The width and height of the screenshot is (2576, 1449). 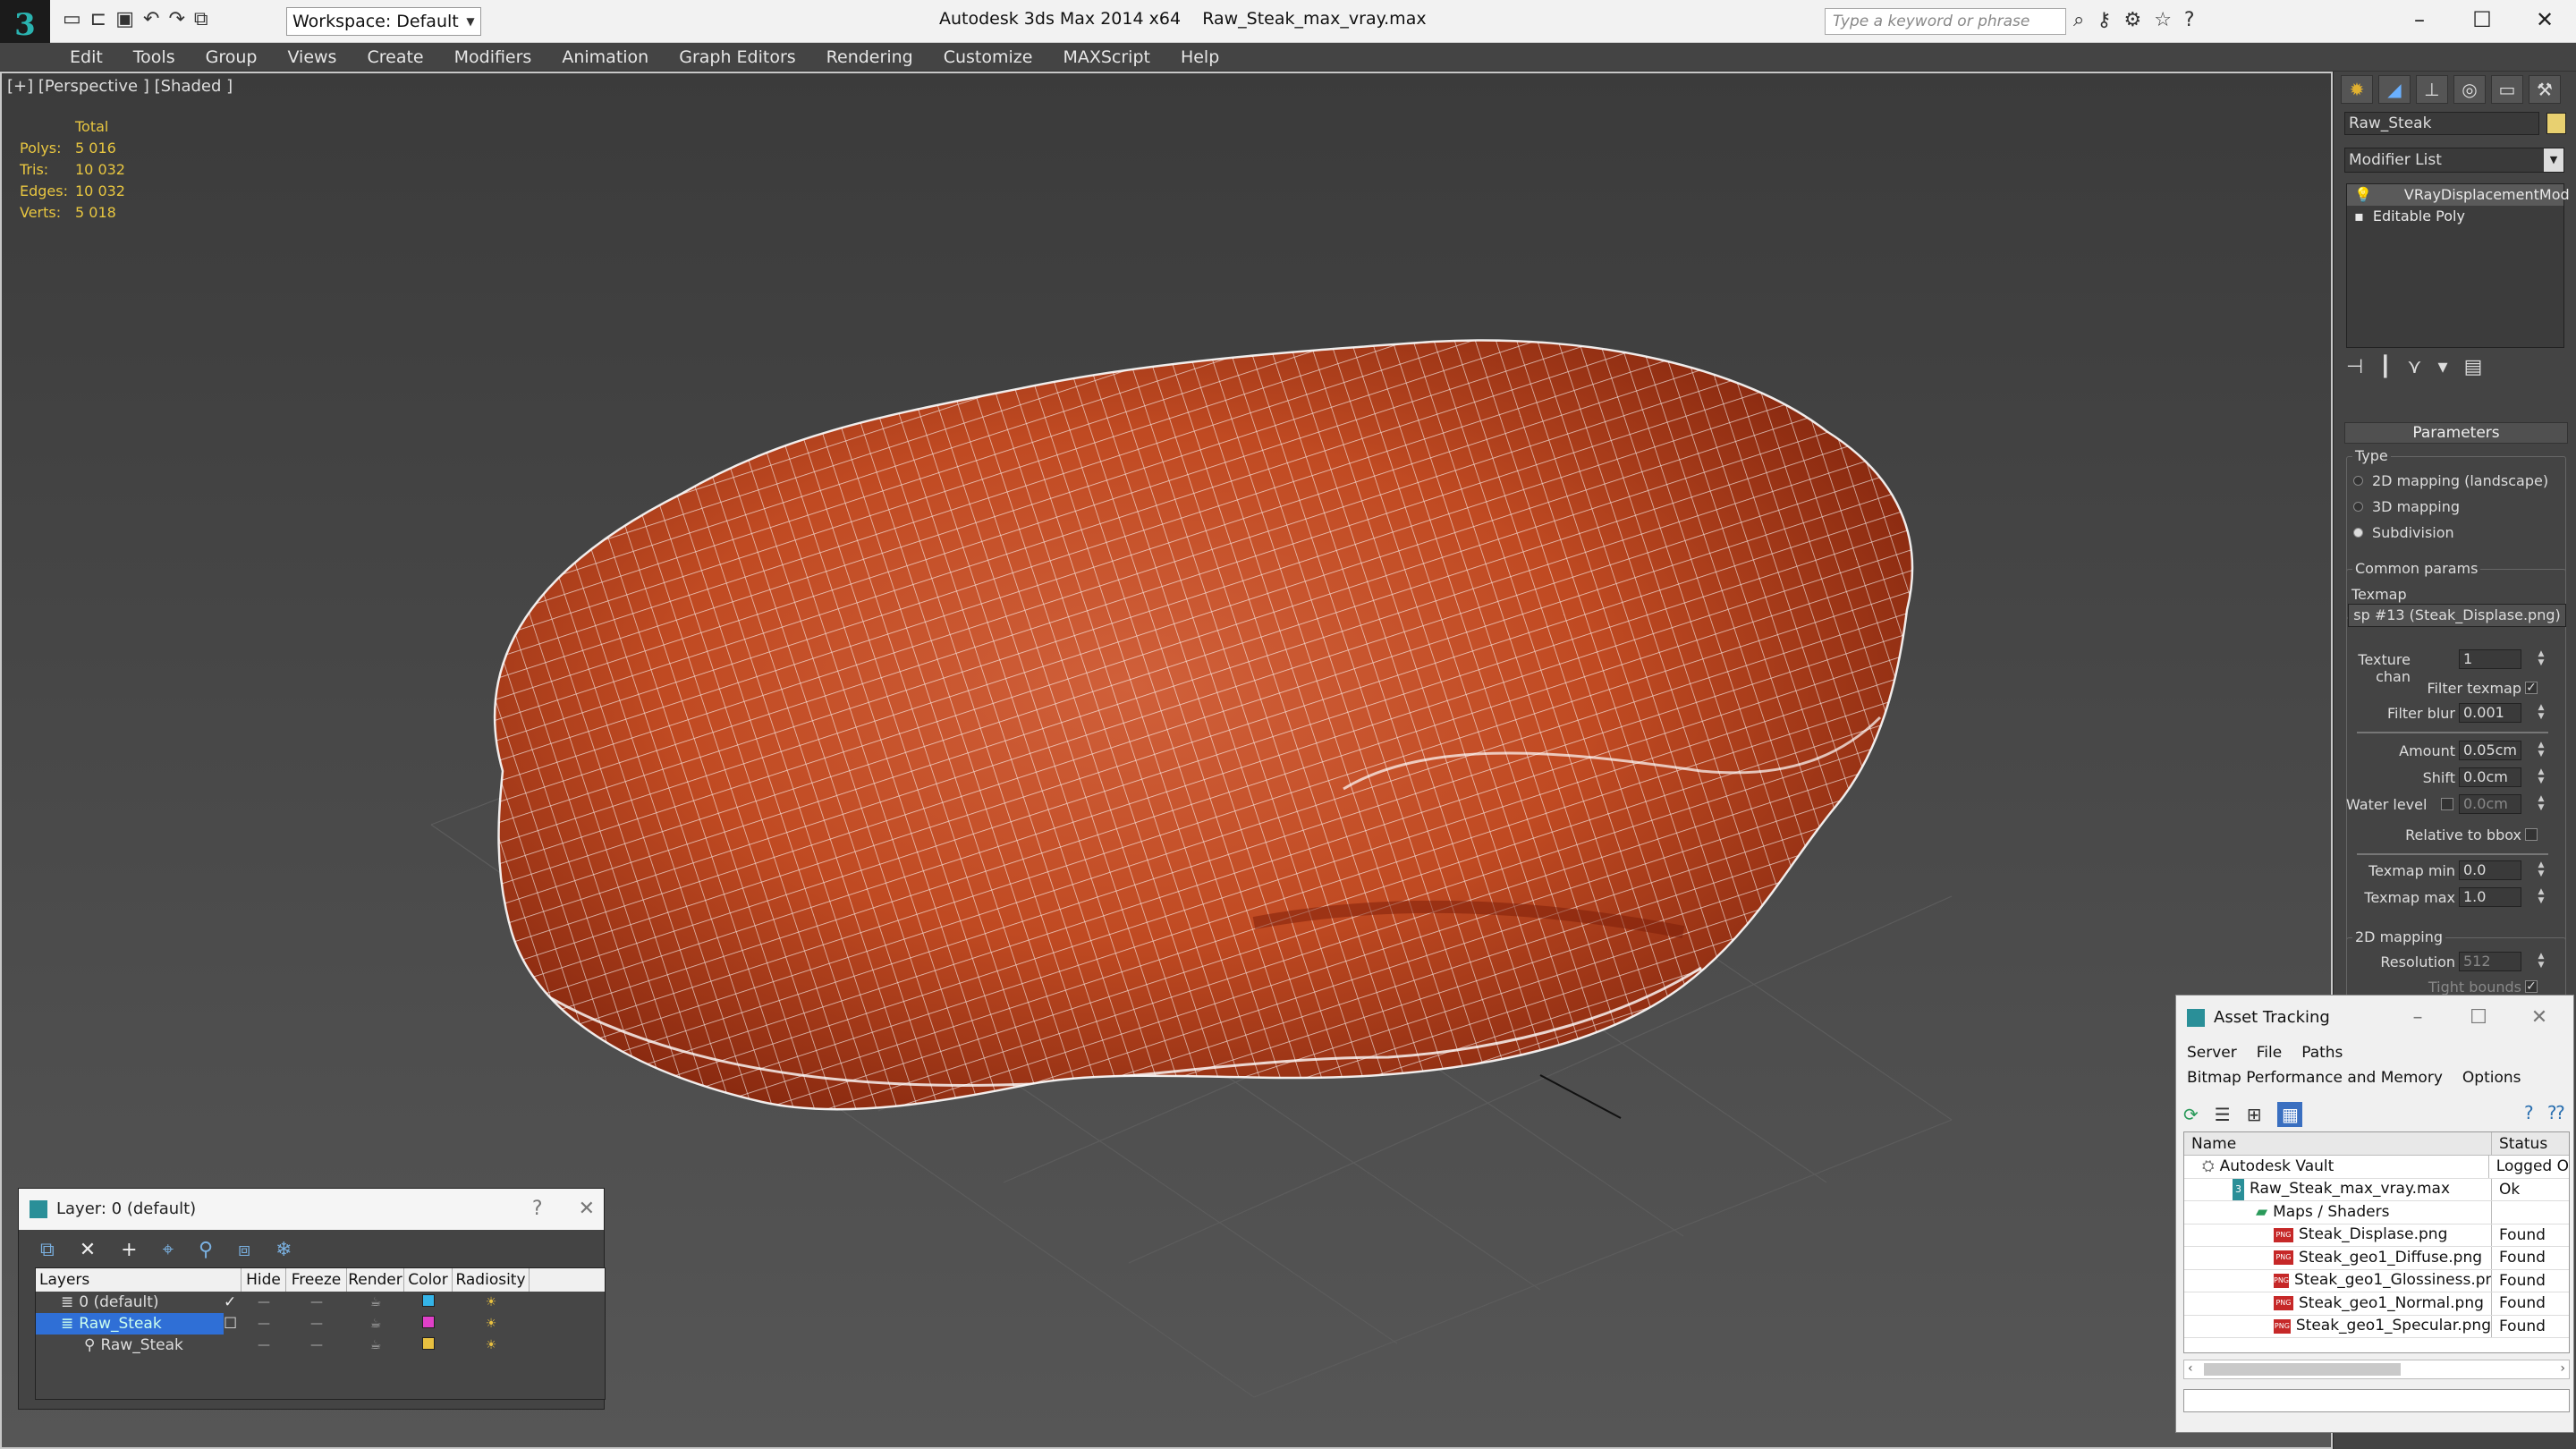 I want to click on filter-blur-spinner: 0.001, so click(x=2490, y=713).